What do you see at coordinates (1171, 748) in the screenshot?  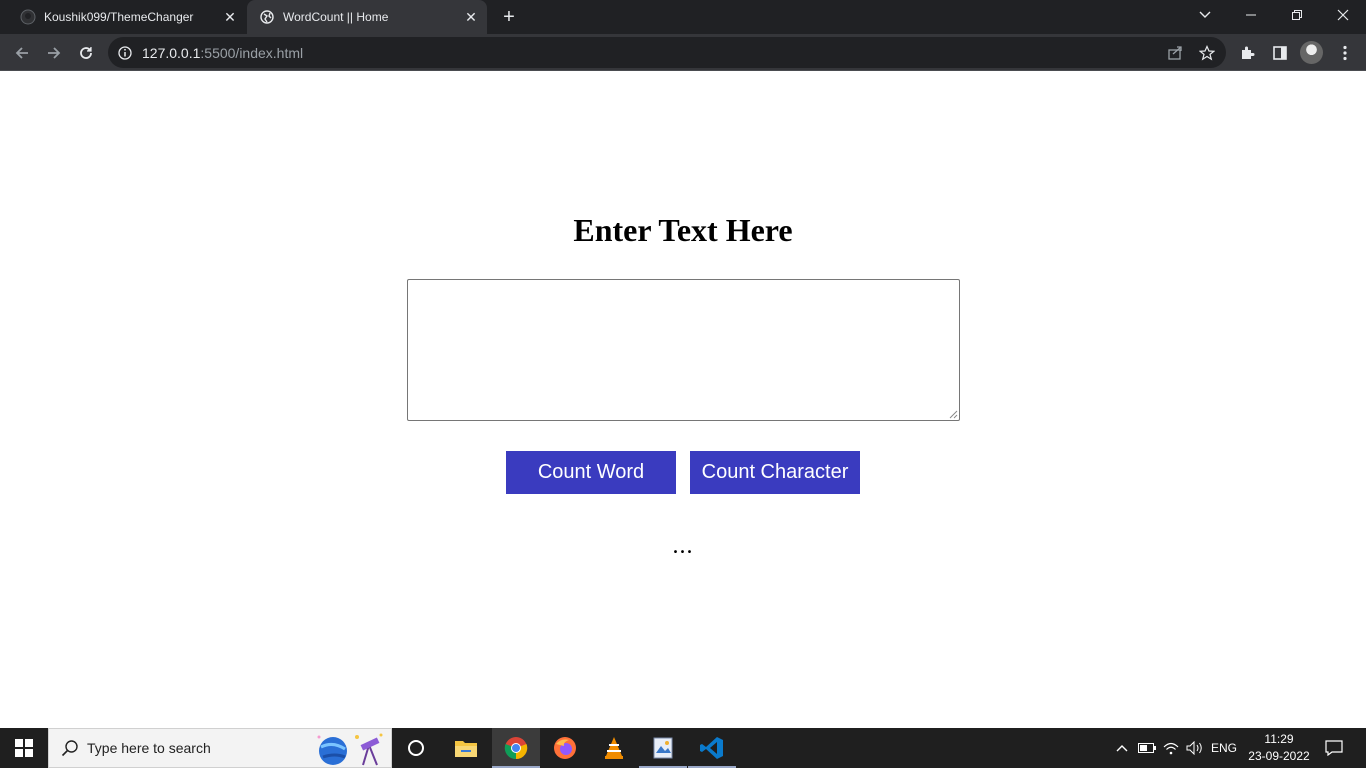 I see `wifi-icon` at bounding box center [1171, 748].